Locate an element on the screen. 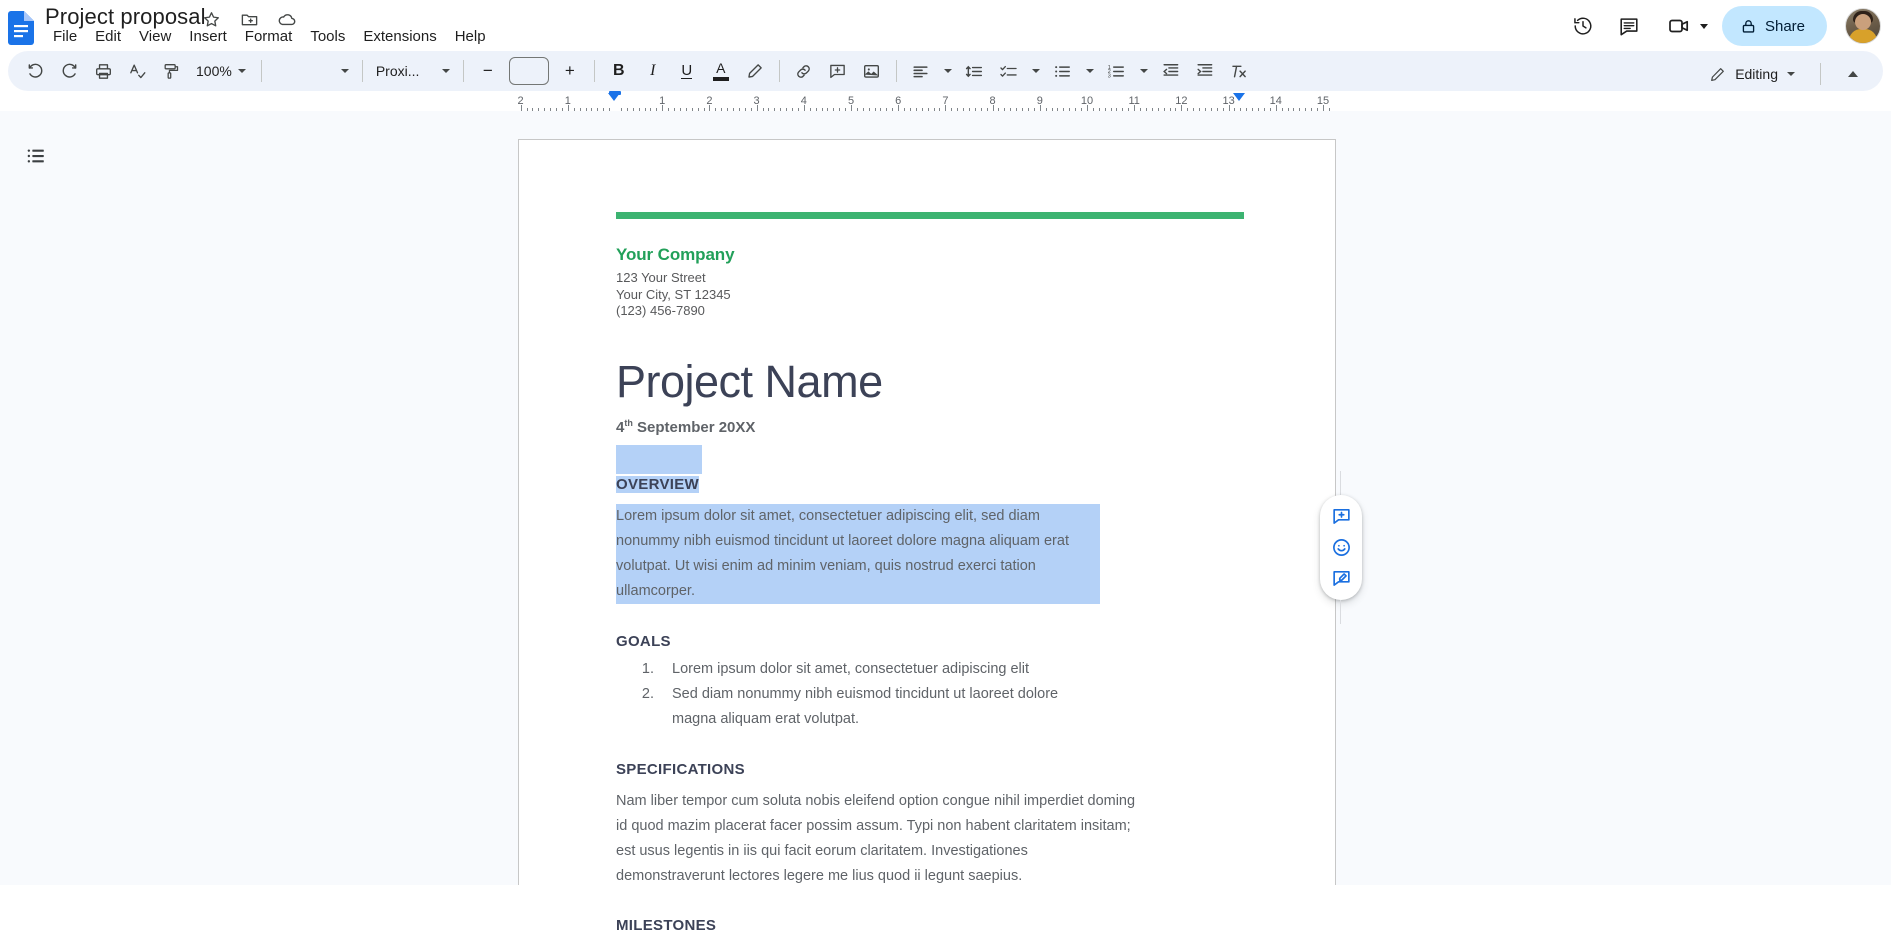  increase-font-size-button: + is located at coordinates (570, 71).